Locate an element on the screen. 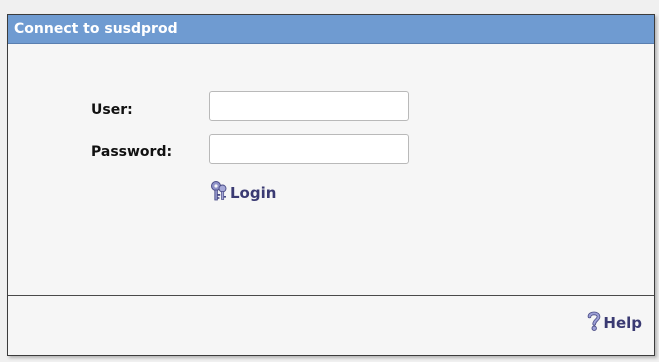 The image size is (659, 362). question-mark-icon is located at coordinates (594, 323).